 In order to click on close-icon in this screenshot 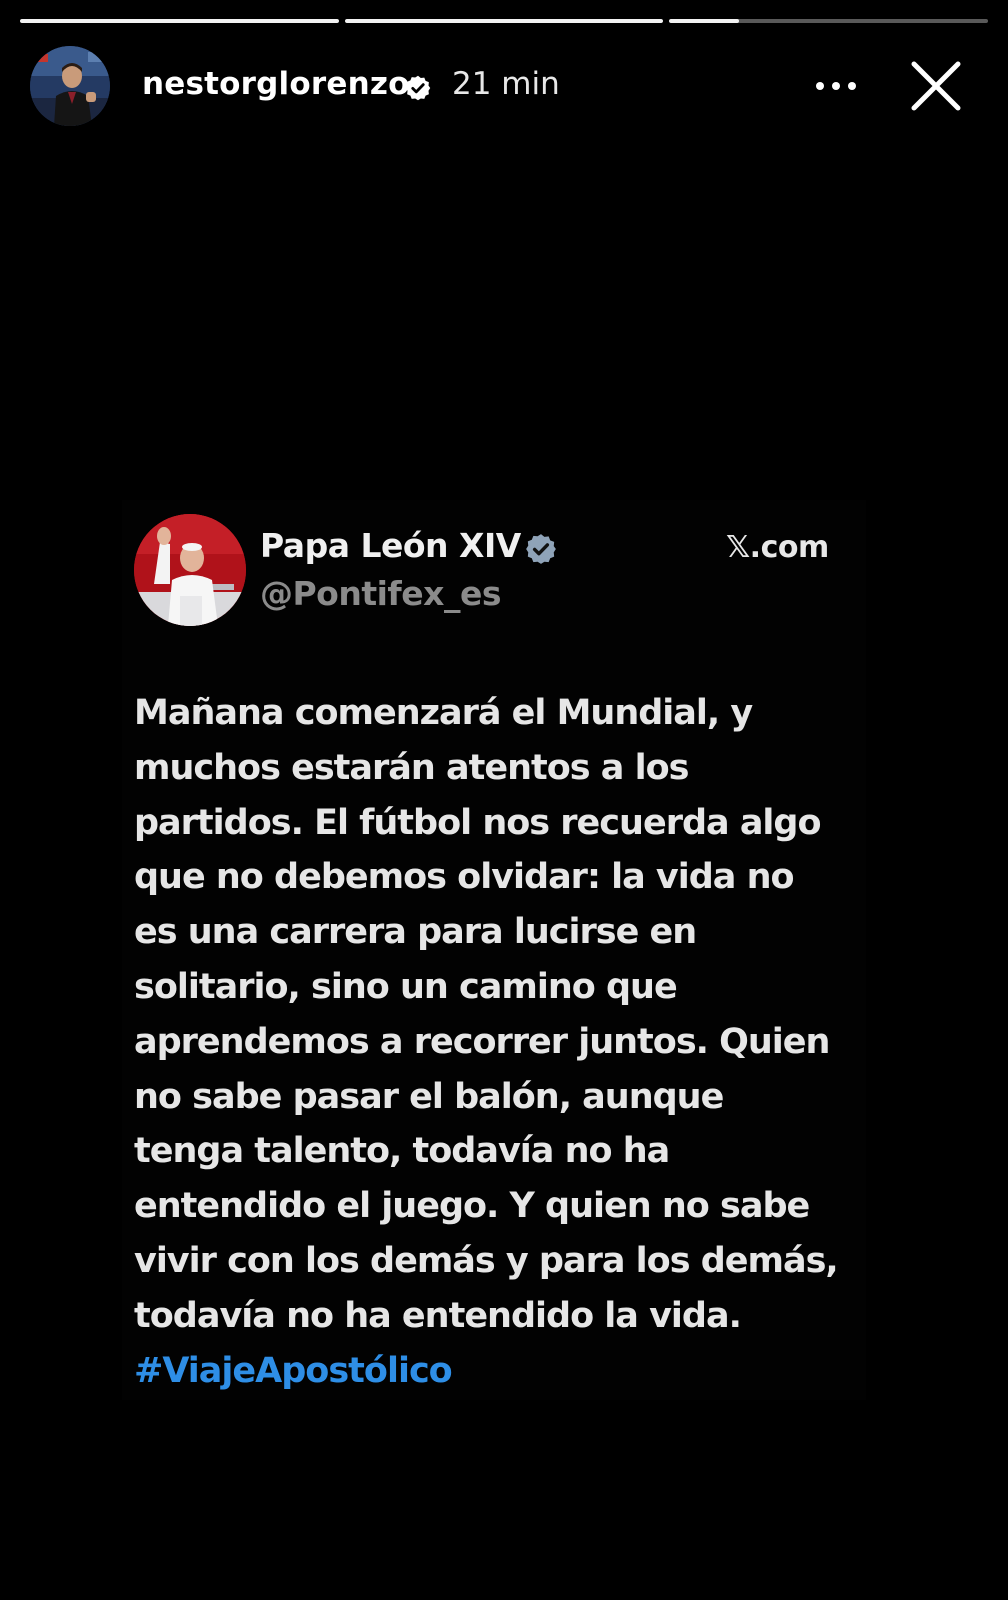, I will do `click(936, 86)`.